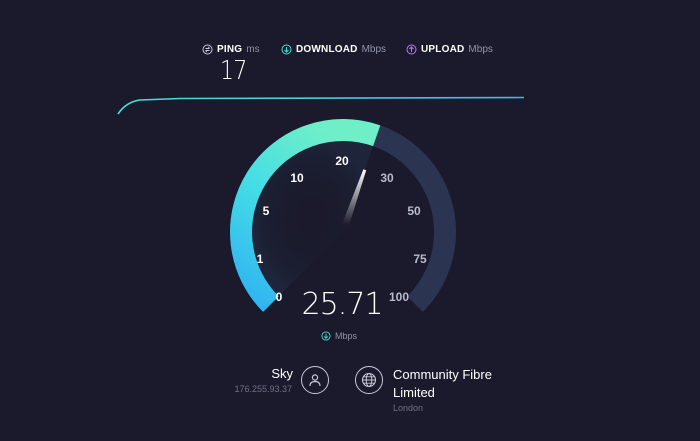  Describe the element at coordinates (342, 304) in the screenshot. I see `current-speed-value: 25.71` at that location.